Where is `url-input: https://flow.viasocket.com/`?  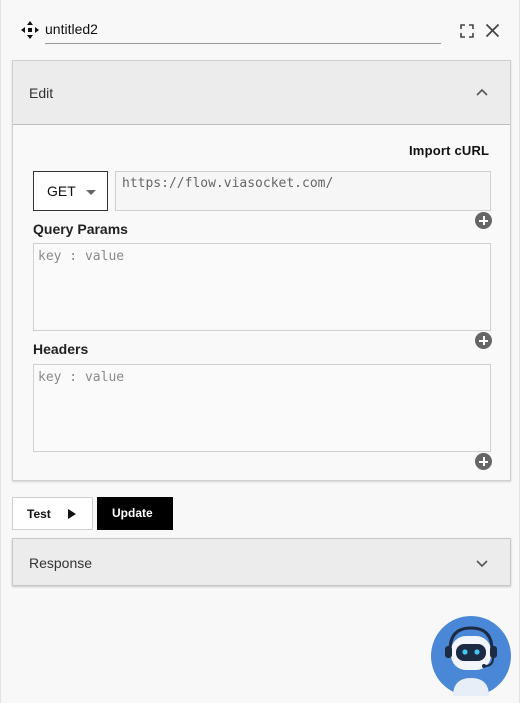 url-input: https://flow.viasocket.com/ is located at coordinates (303, 191).